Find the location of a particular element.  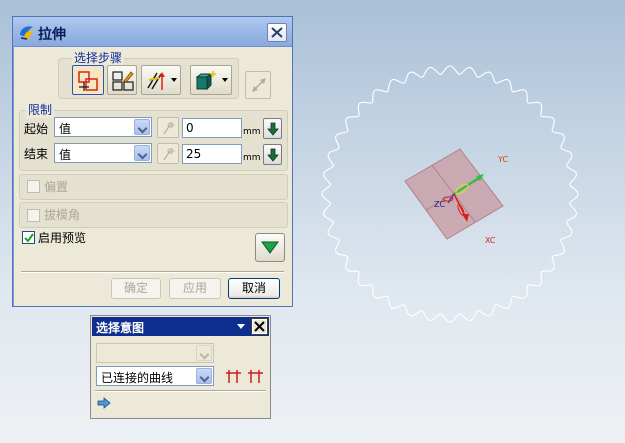

end-mode-value: 值 is located at coordinates (65, 155).